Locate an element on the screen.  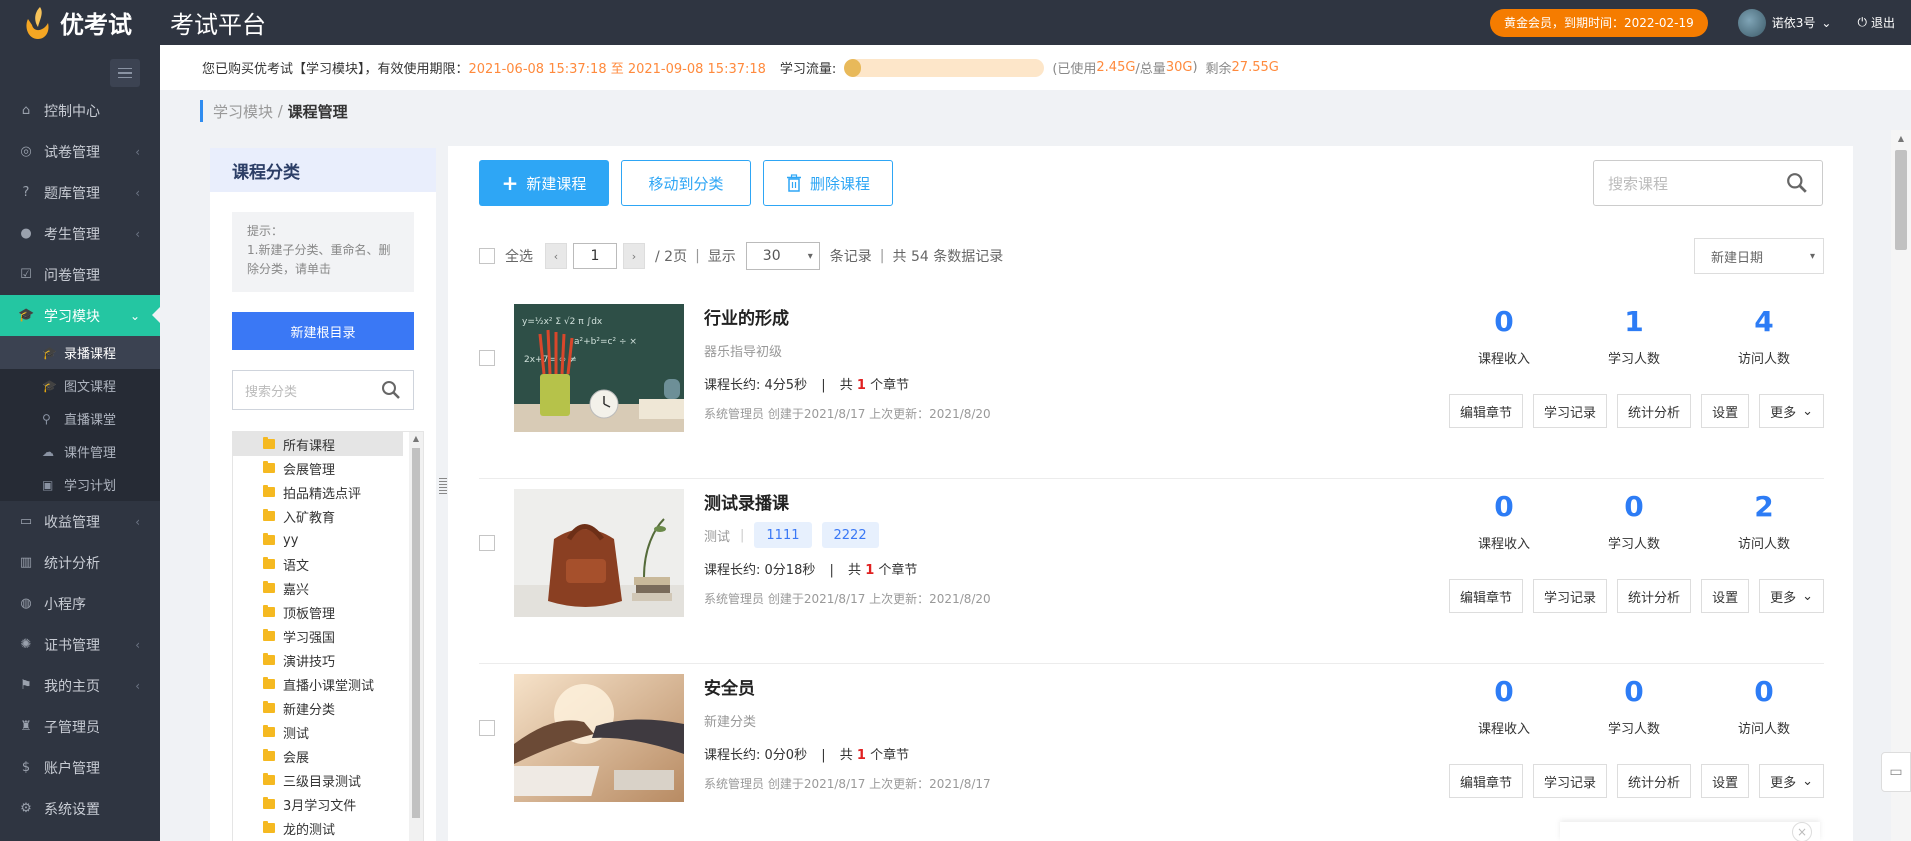
chevron-left-icon: ‹ is located at coordinates (137, 192).